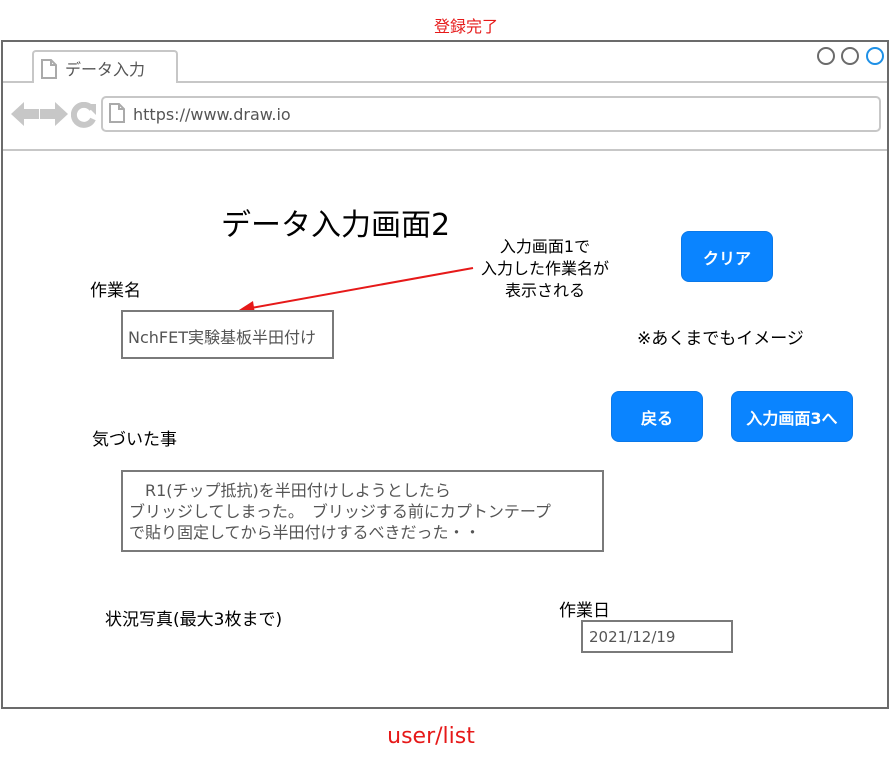 The height and width of the screenshot is (761, 892). What do you see at coordinates (657, 636) in the screenshot?
I see `work-date-field: 2021/12/19` at bounding box center [657, 636].